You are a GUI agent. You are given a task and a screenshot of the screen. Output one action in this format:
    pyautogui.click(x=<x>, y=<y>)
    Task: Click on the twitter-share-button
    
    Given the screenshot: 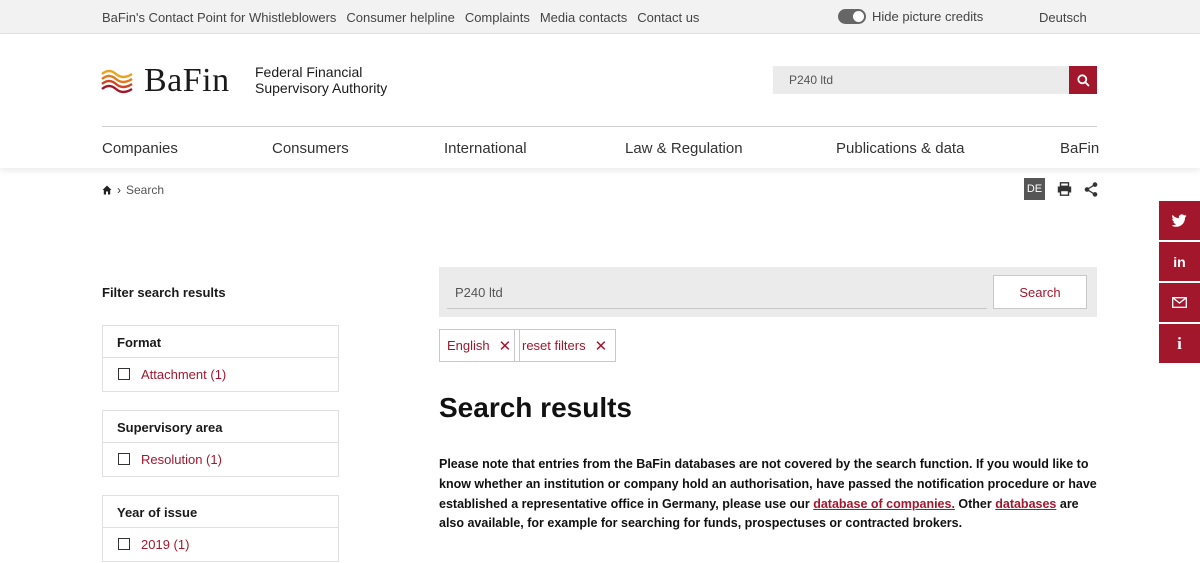 What is the action you would take?
    pyautogui.click(x=1179, y=220)
    